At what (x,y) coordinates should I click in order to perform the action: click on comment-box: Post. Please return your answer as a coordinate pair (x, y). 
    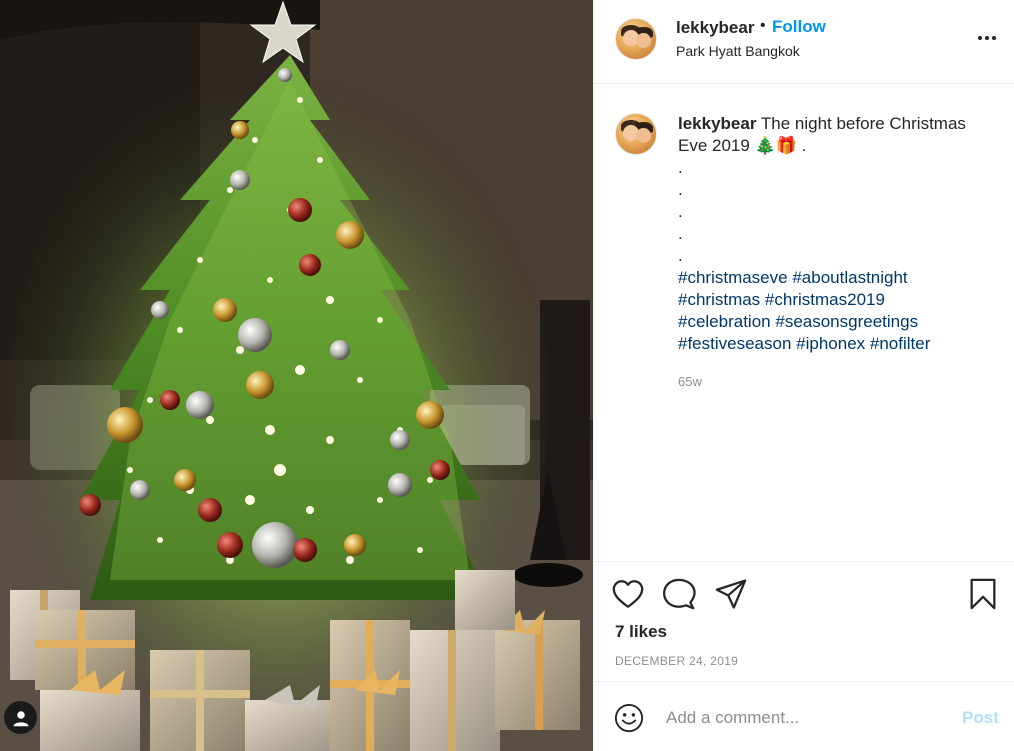
    Looking at the image, I should click on (804, 716).